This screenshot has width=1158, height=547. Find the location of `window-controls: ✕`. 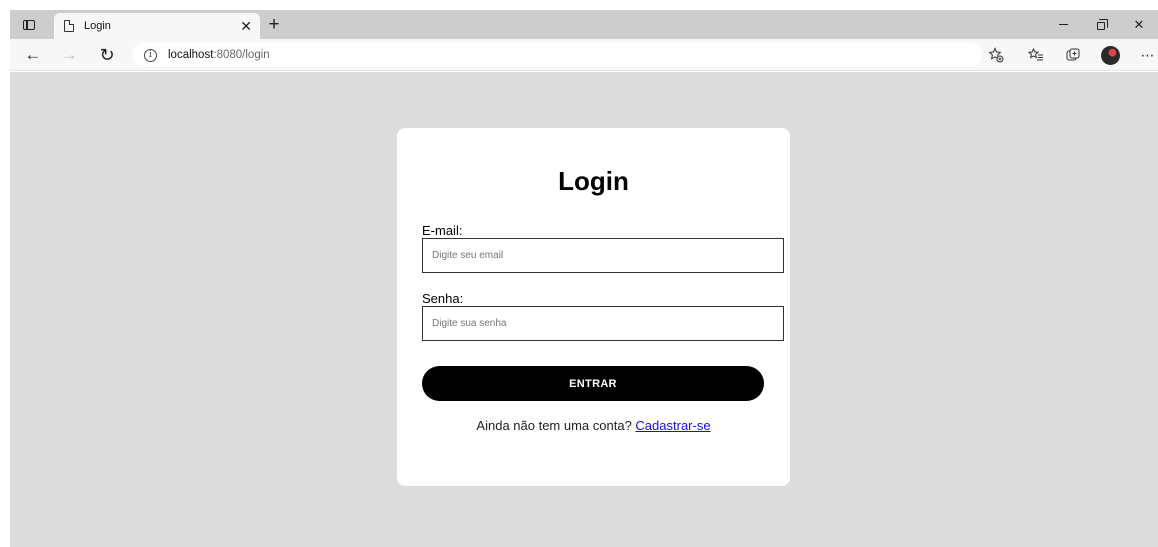

window-controls: ✕ is located at coordinates (1101, 24).